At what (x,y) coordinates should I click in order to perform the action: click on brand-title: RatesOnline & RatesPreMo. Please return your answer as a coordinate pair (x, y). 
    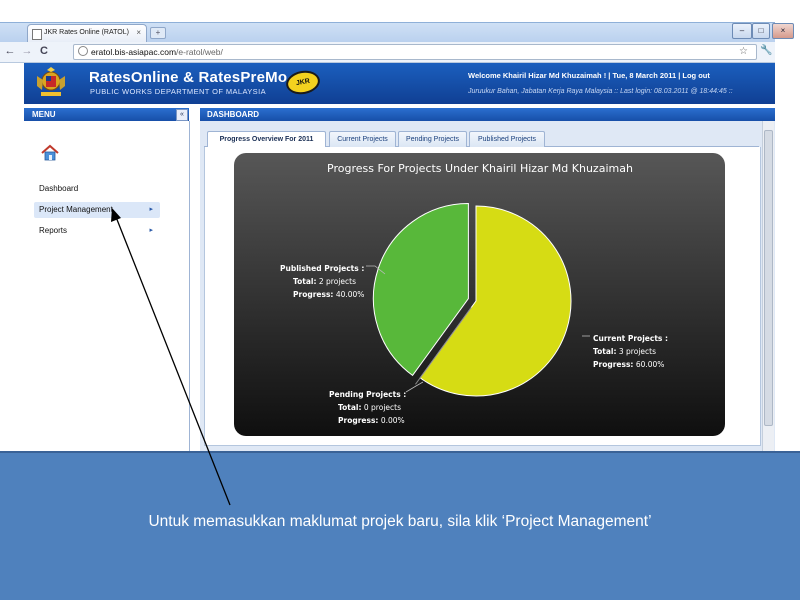
    Looking at the image, I should click on (188, 77).